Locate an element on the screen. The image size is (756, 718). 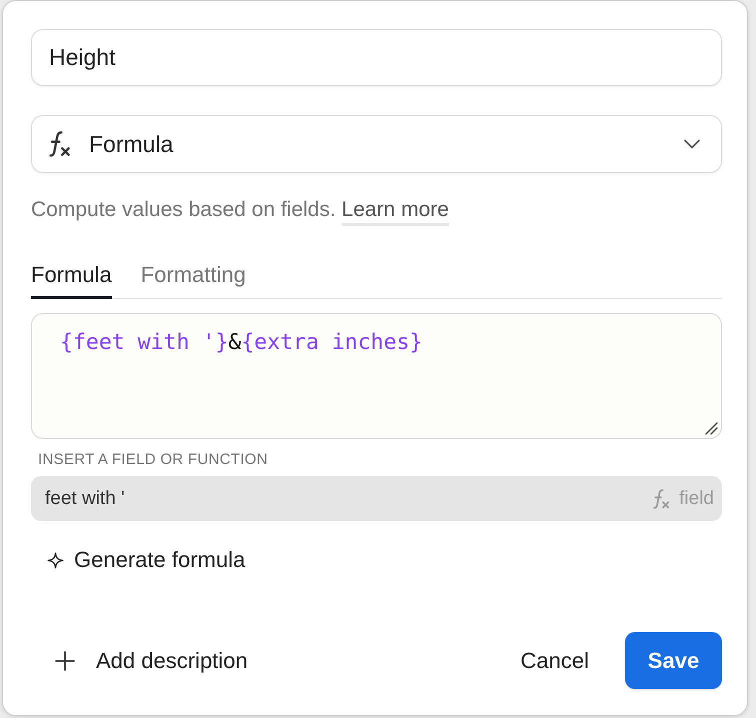
chevron-down-icon is located at coordinates (692, 144).